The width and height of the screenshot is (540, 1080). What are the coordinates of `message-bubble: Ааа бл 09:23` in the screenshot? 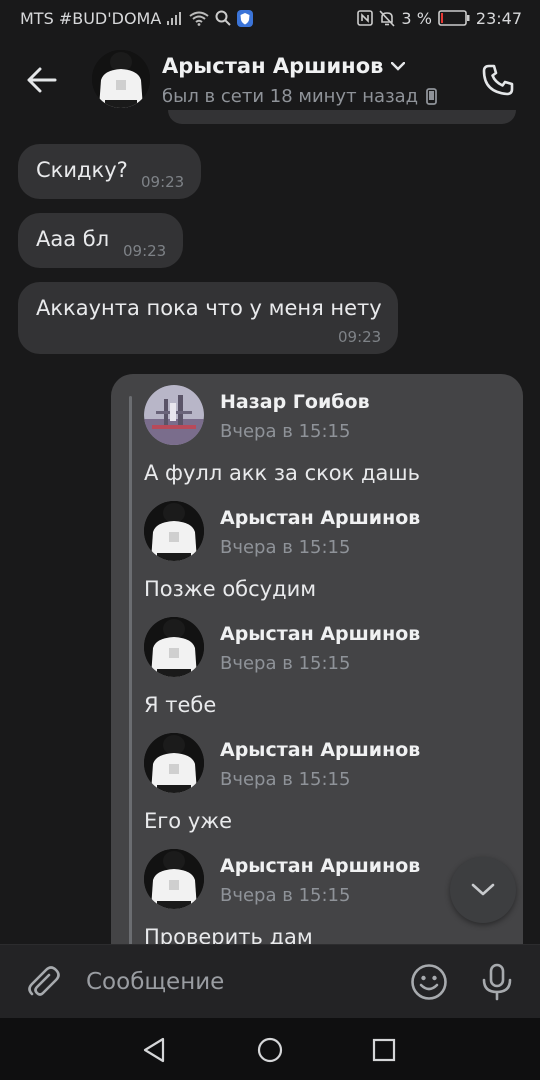 It's located at (100, 240).